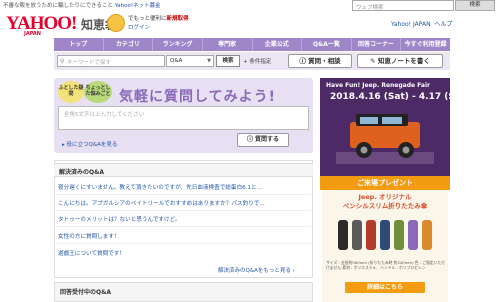  I want to click on note-icon: ✎, so click(373, 61).